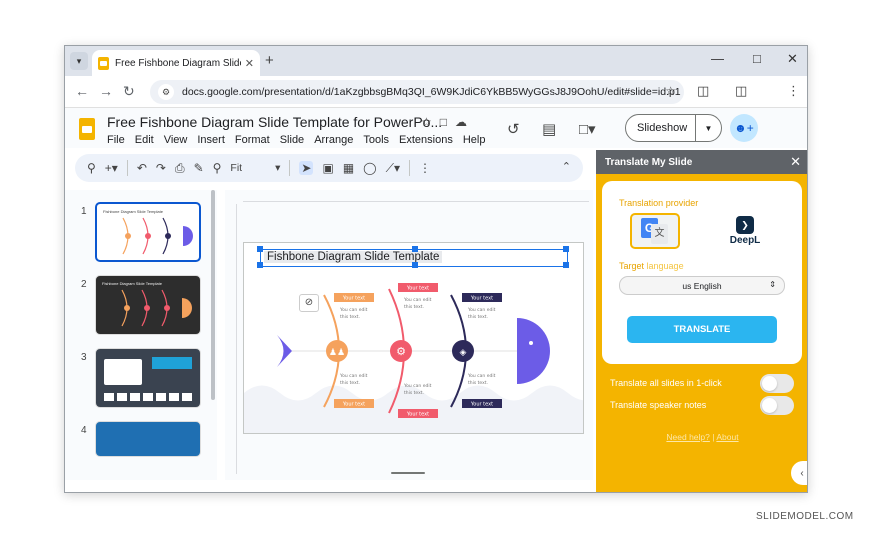 This screenshot has width=870, height=539. Describe the element at coordinates (425, 168) in the screenshot. I see `more-options-icon: ⋮` at that location.